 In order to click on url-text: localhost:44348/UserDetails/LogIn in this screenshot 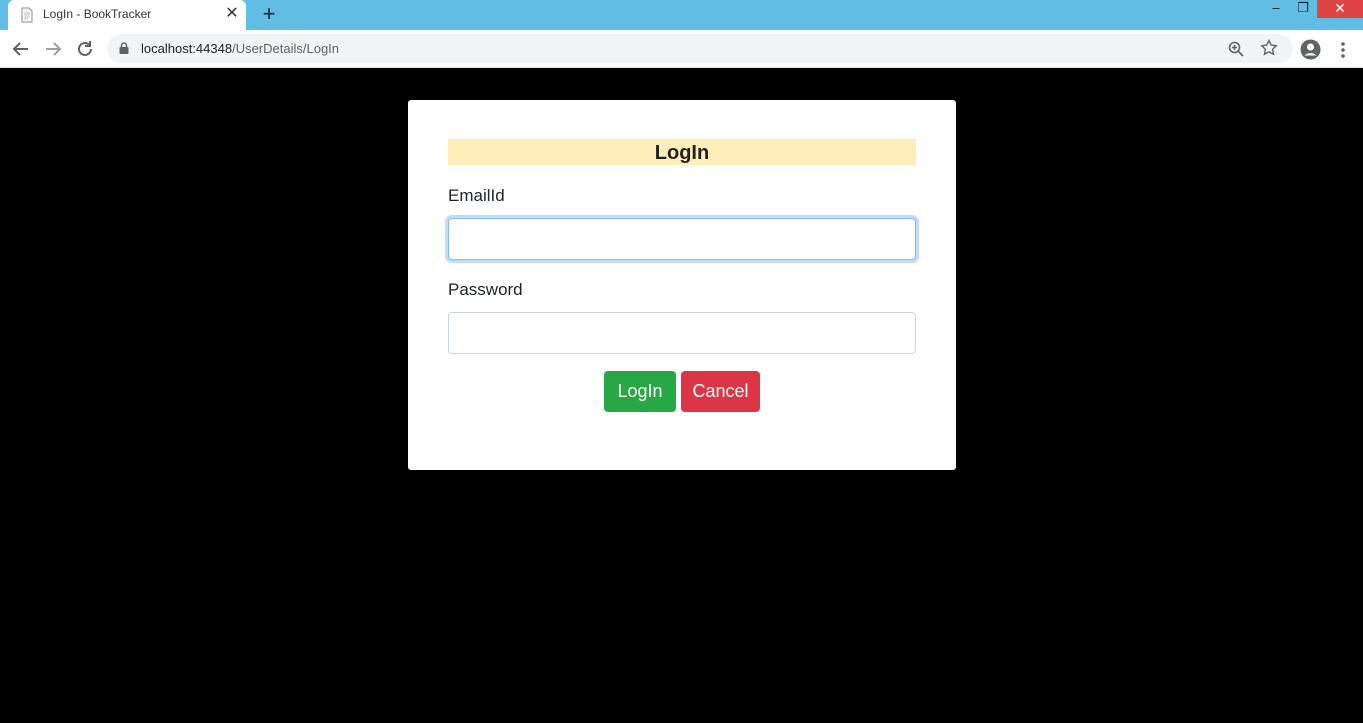, I will do `click(240, 48)`.